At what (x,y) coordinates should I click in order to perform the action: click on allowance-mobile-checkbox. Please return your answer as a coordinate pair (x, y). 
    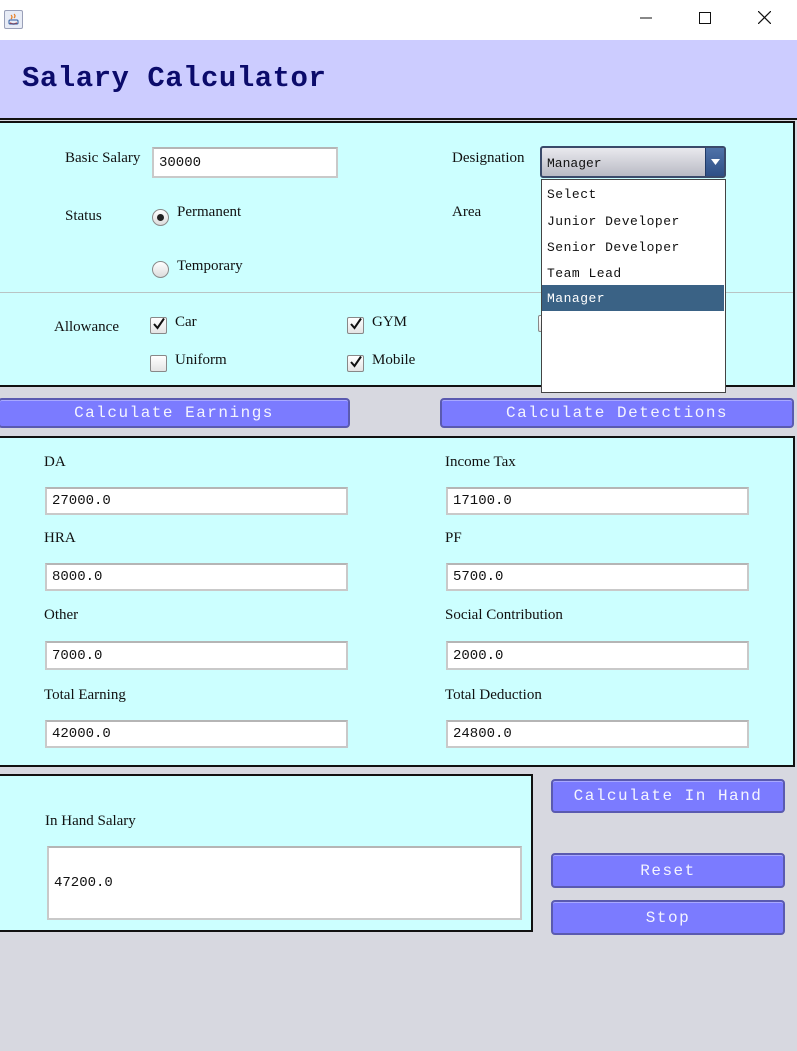
    Looking at the image, I should click on (355, 363).